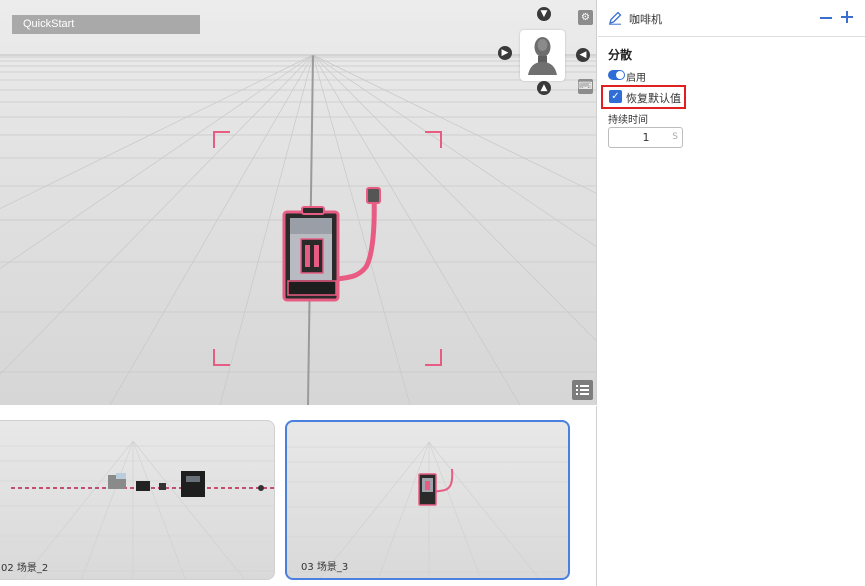 Image resolution: width=865 pixels, height=586 pixels. I want to click on duration-input: 1 S, so click(645, 137).